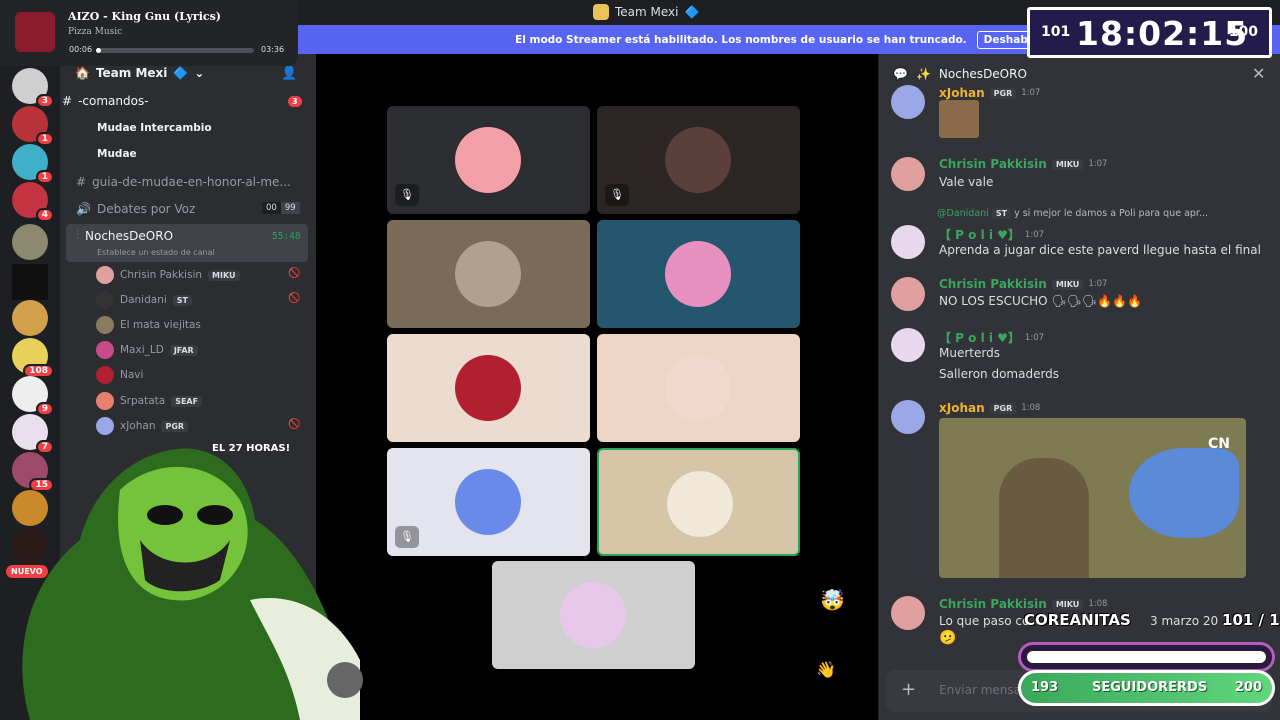 This screenshot has width=1280, height=720. What do you see at coordinates (81, 49) in the screenshot?
I see `elapsed-time: 00:06` at bounding box center [81, 49].